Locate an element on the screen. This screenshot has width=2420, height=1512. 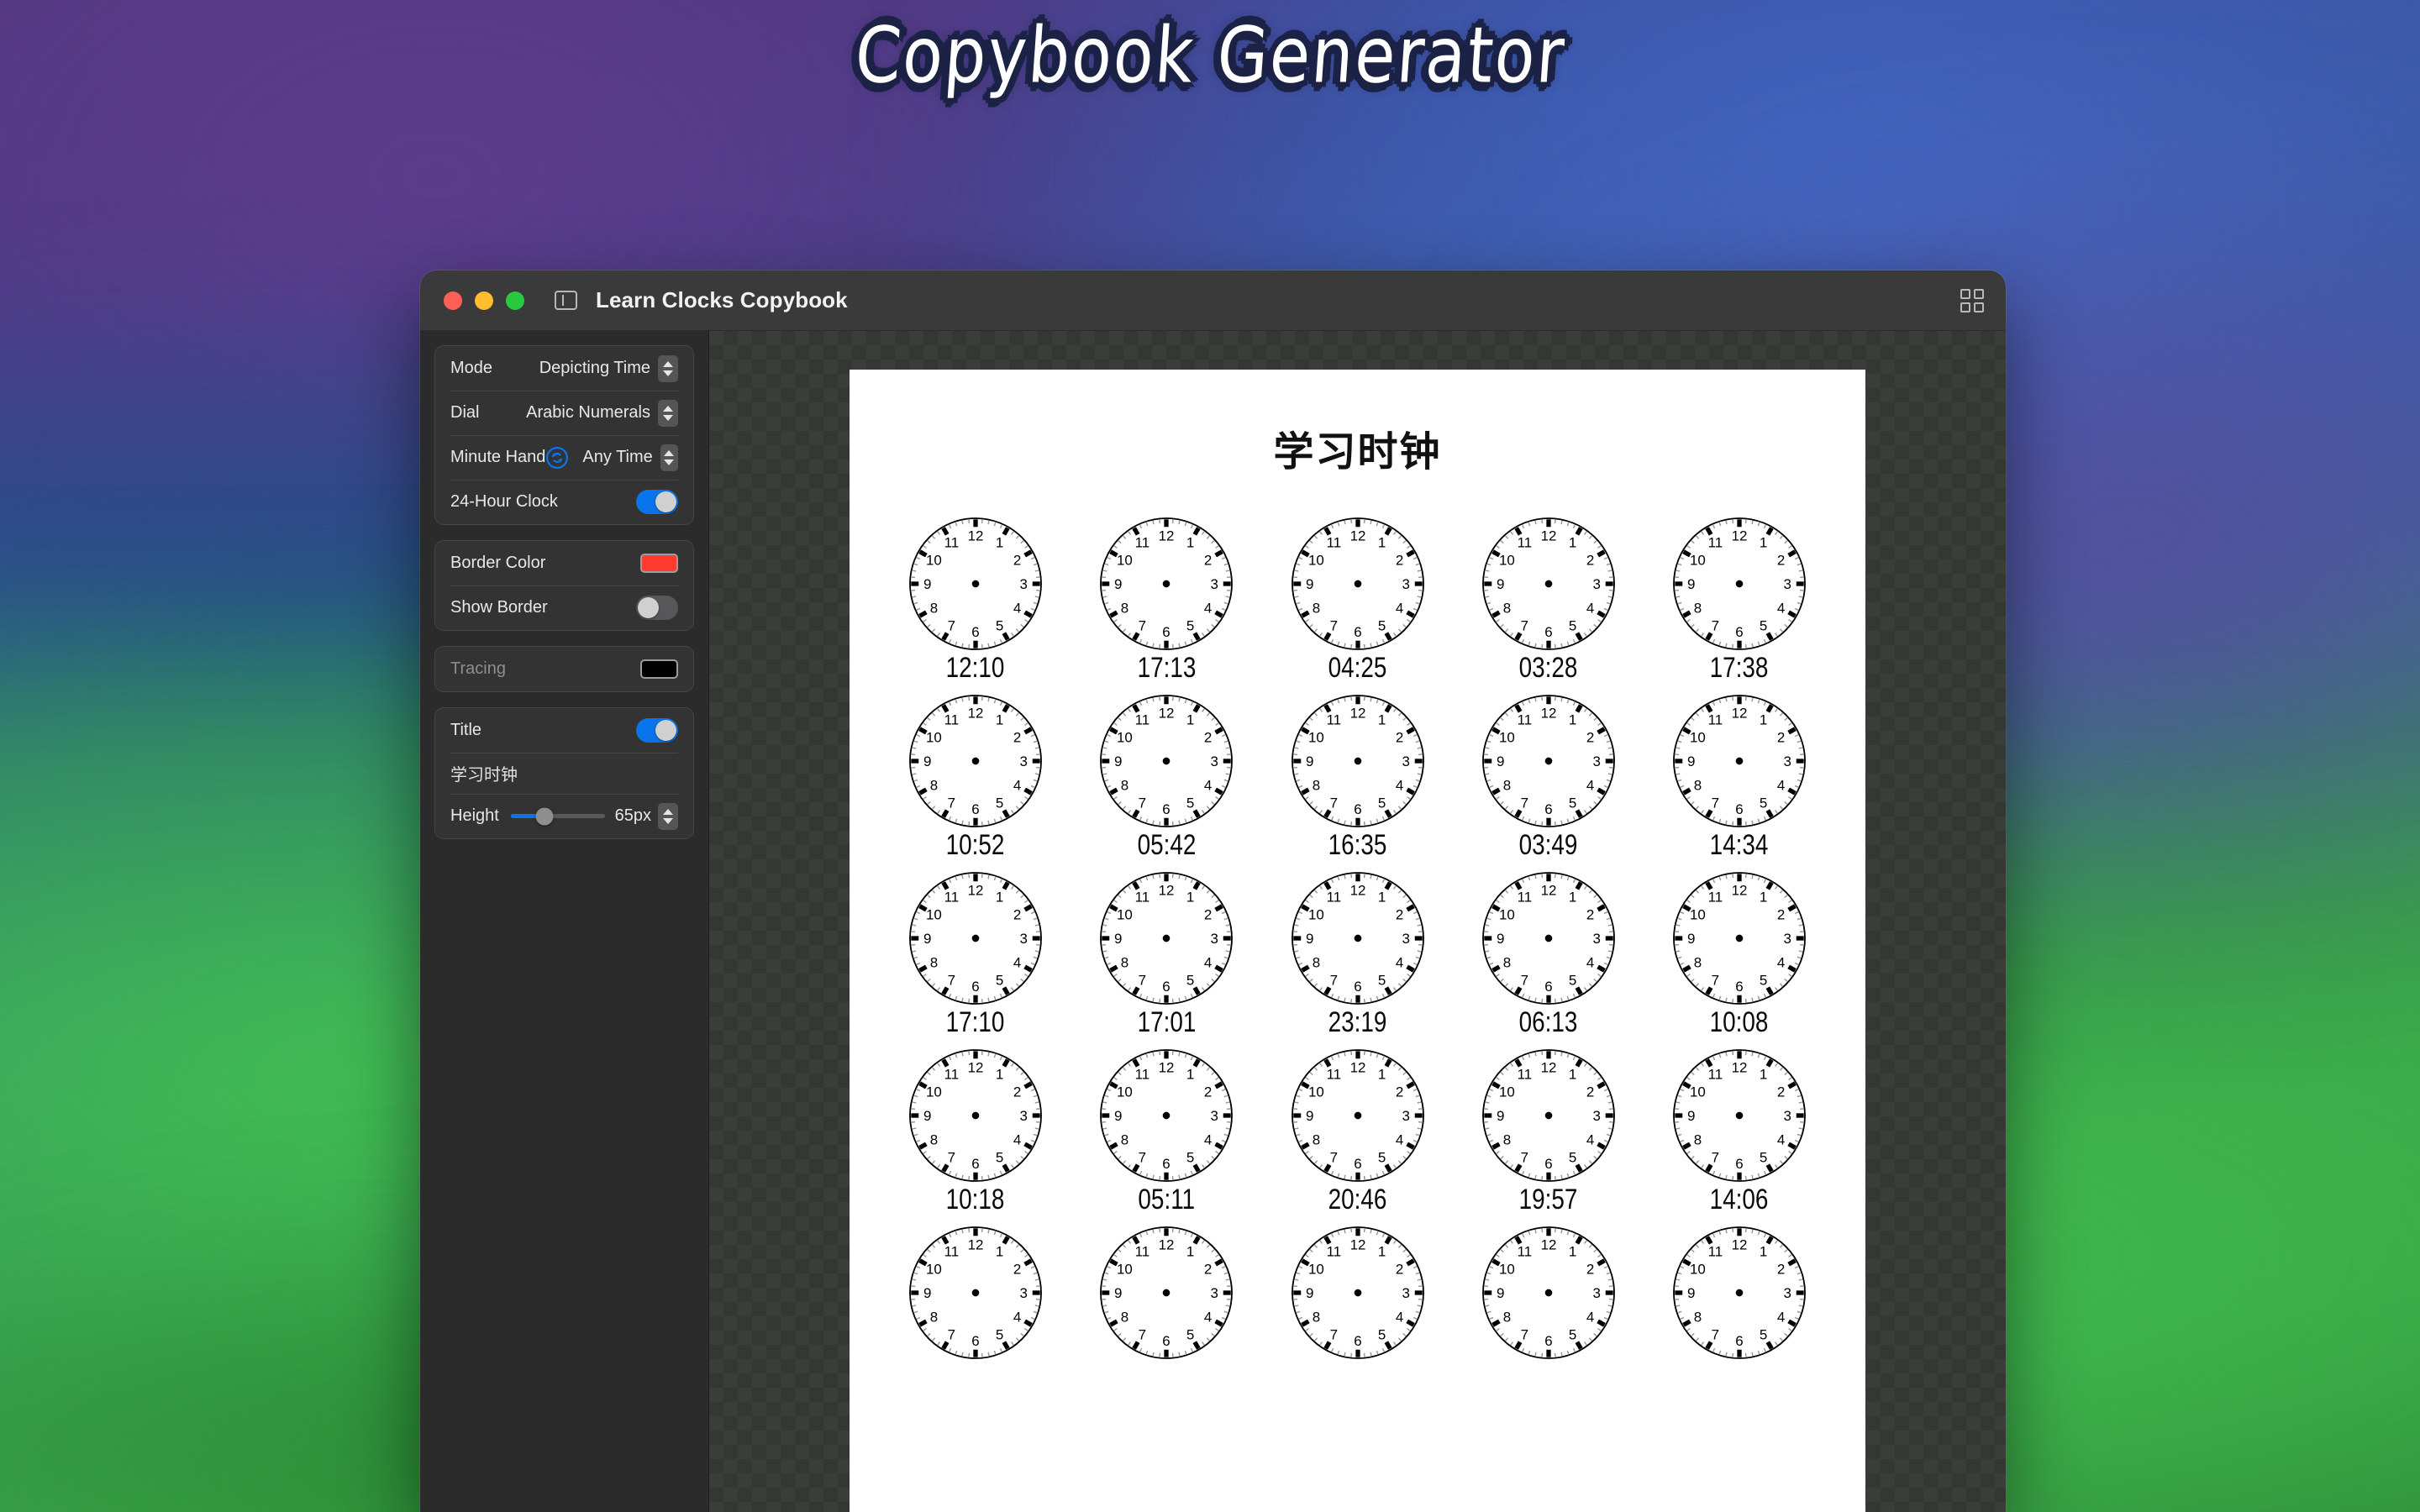
setting-row-border-color: Border Color is located at coordinates (564, 563).